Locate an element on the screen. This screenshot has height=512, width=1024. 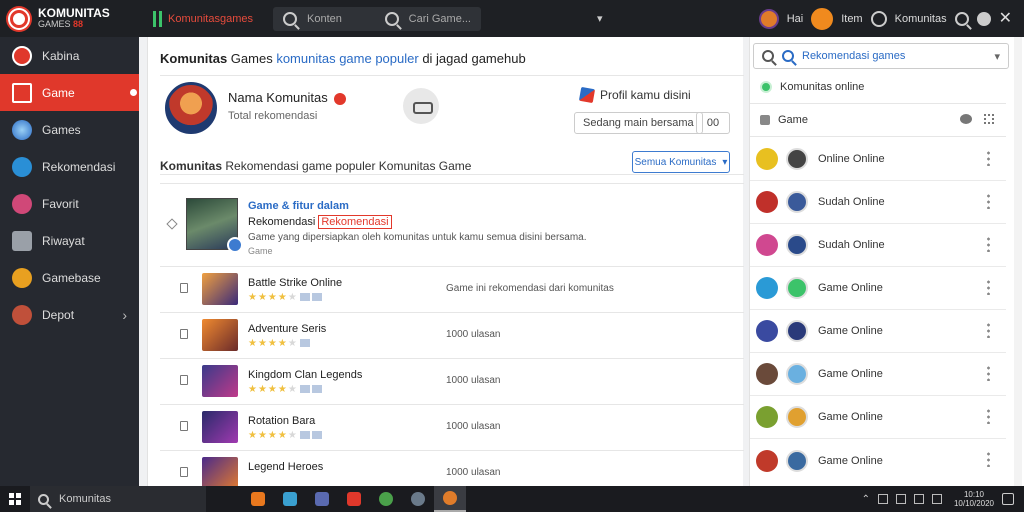
game-title: Adventure Seris is located at coordinates (287, 329).